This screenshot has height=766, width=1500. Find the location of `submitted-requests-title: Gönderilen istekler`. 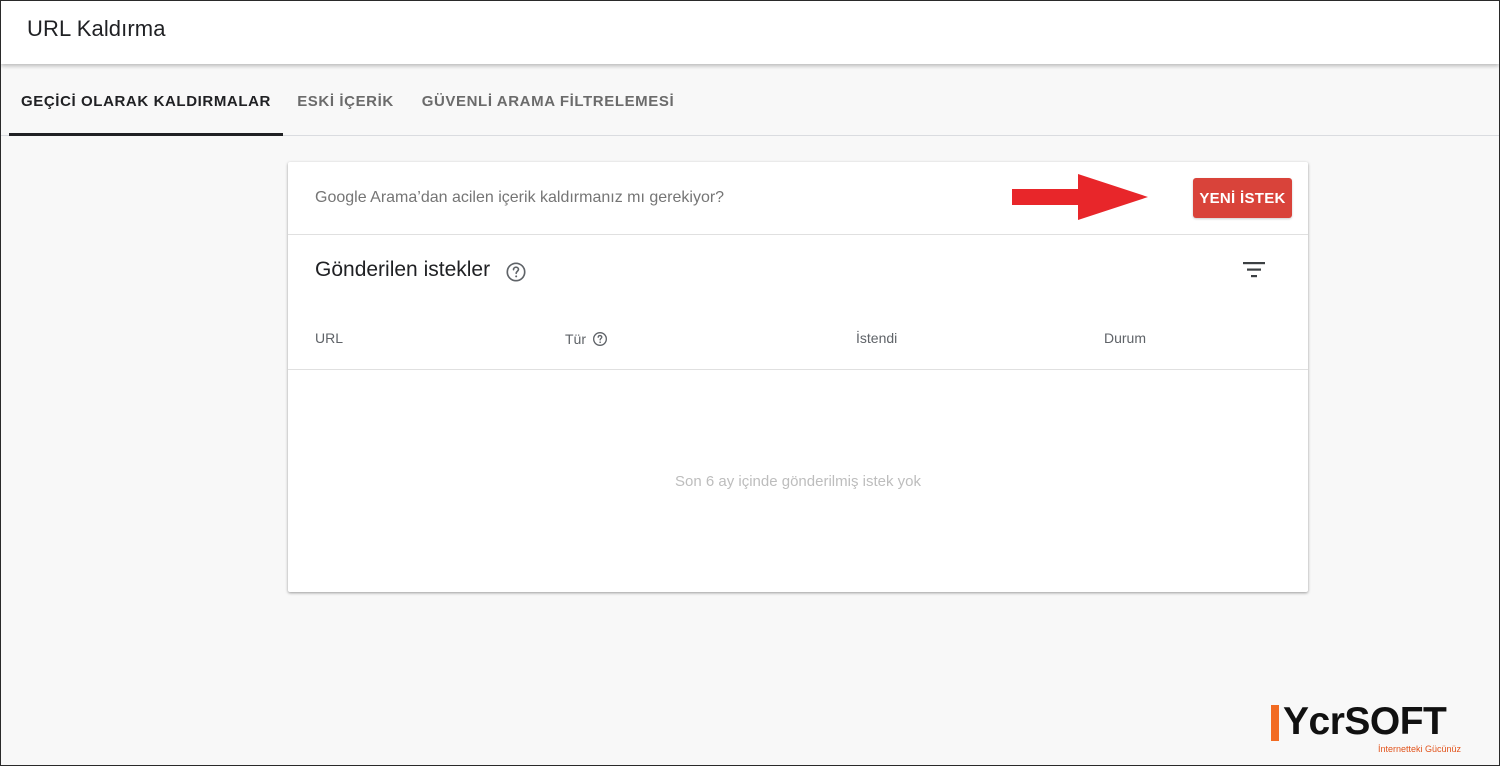

submitted-requests-title: Gönderilen istekler is located at coordinates (403, 269).